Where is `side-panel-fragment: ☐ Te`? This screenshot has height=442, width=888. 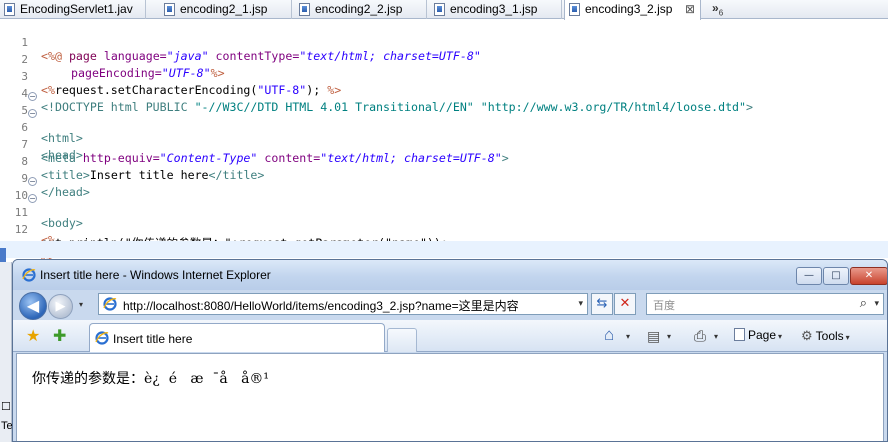 side-panel-fragment: ☐ Te is located at coordinates (6, 352).